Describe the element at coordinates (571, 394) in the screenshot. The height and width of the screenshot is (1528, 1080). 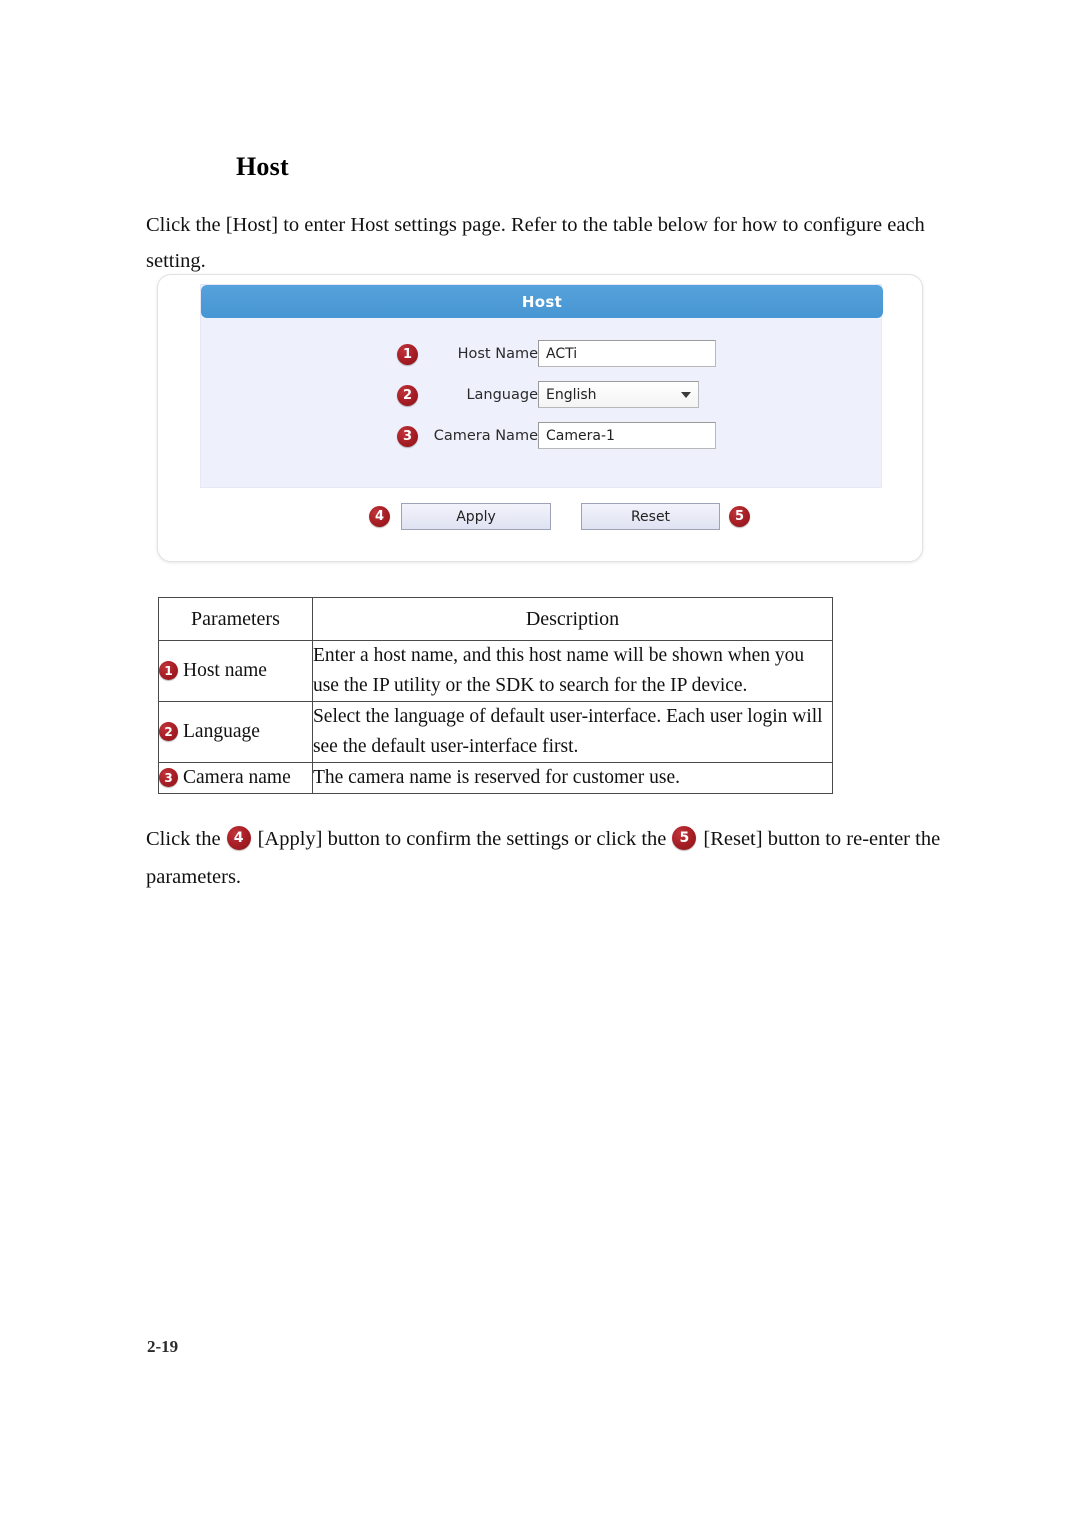
I see `language-selected-value: English` at that location.